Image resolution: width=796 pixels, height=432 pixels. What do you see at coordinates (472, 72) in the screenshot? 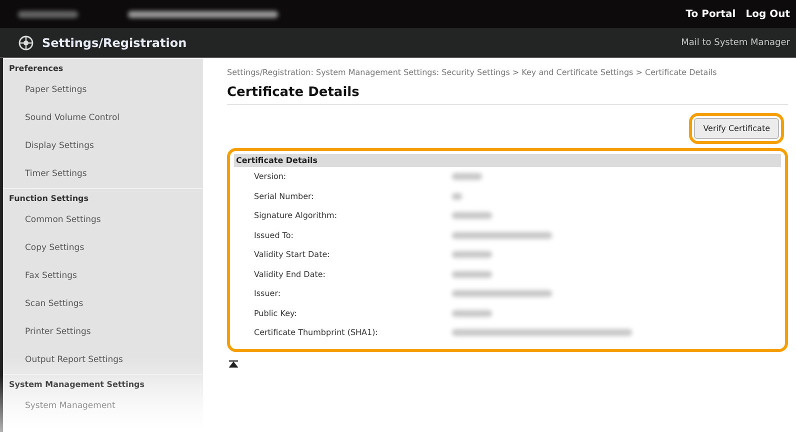
I see `breadcrumb: Settings/Registration: System Management Settings: Security Settings > Key and Certificate Settings > Certificate Details` at bounding box center [472, 72].